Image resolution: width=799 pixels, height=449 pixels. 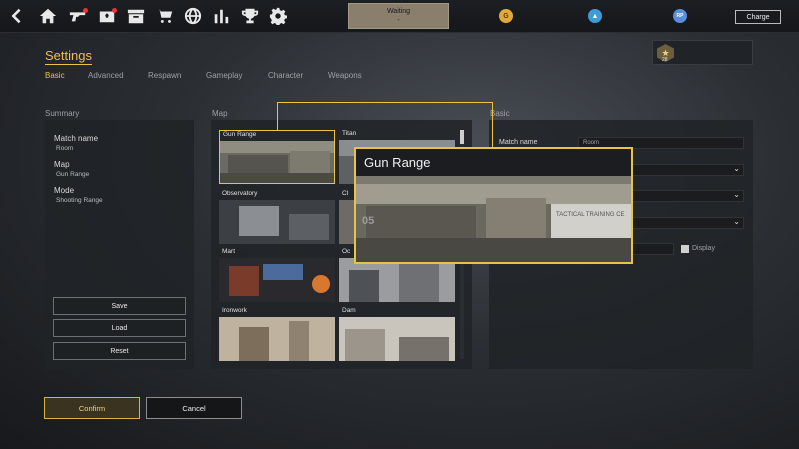 What do you see at coordinates (92, 408) in the screenshot?
I see `confirm-button: Confirm` at bounding box center [92, 408].